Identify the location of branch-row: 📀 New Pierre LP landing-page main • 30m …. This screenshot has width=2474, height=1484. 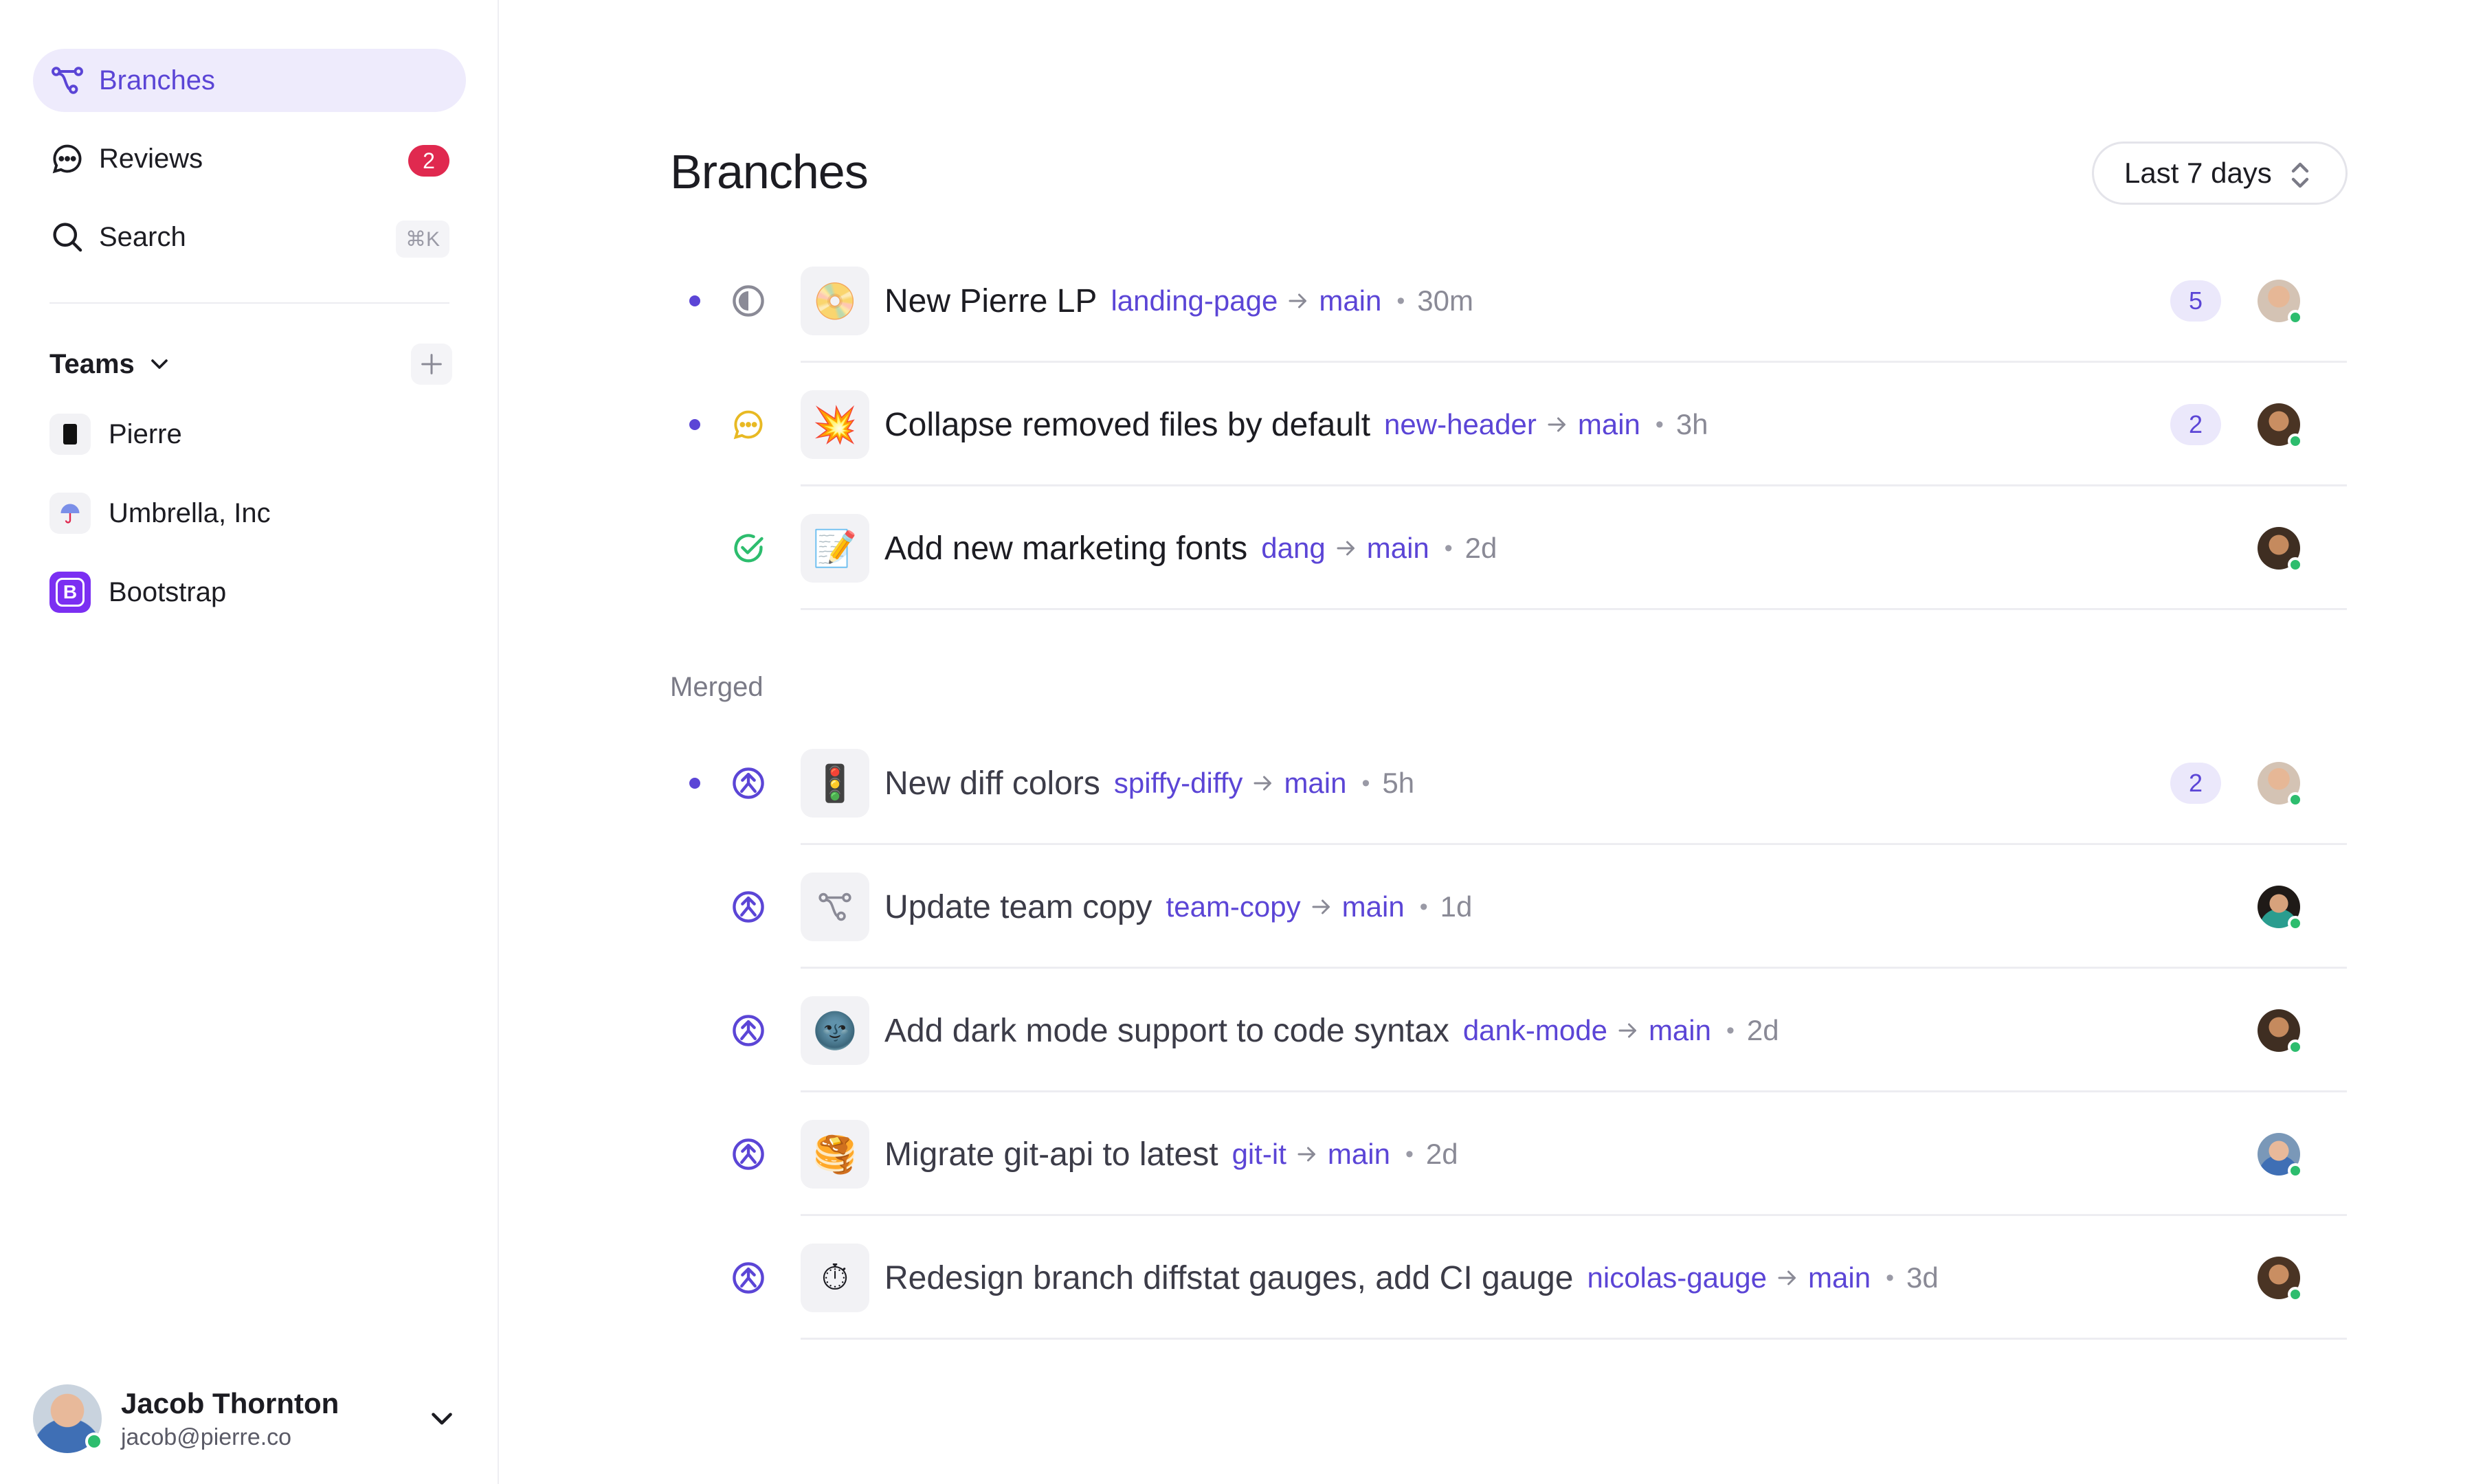
(1508, 301).